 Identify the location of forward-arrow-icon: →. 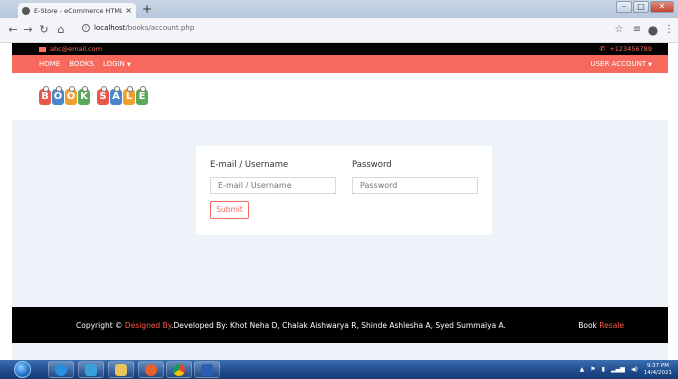
(28, 30).